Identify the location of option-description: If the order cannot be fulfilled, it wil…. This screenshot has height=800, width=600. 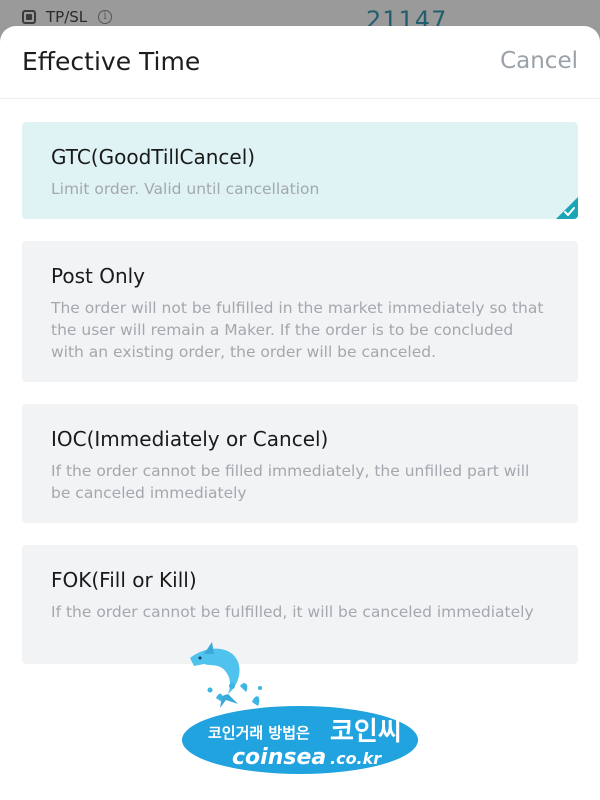
(292, 612).